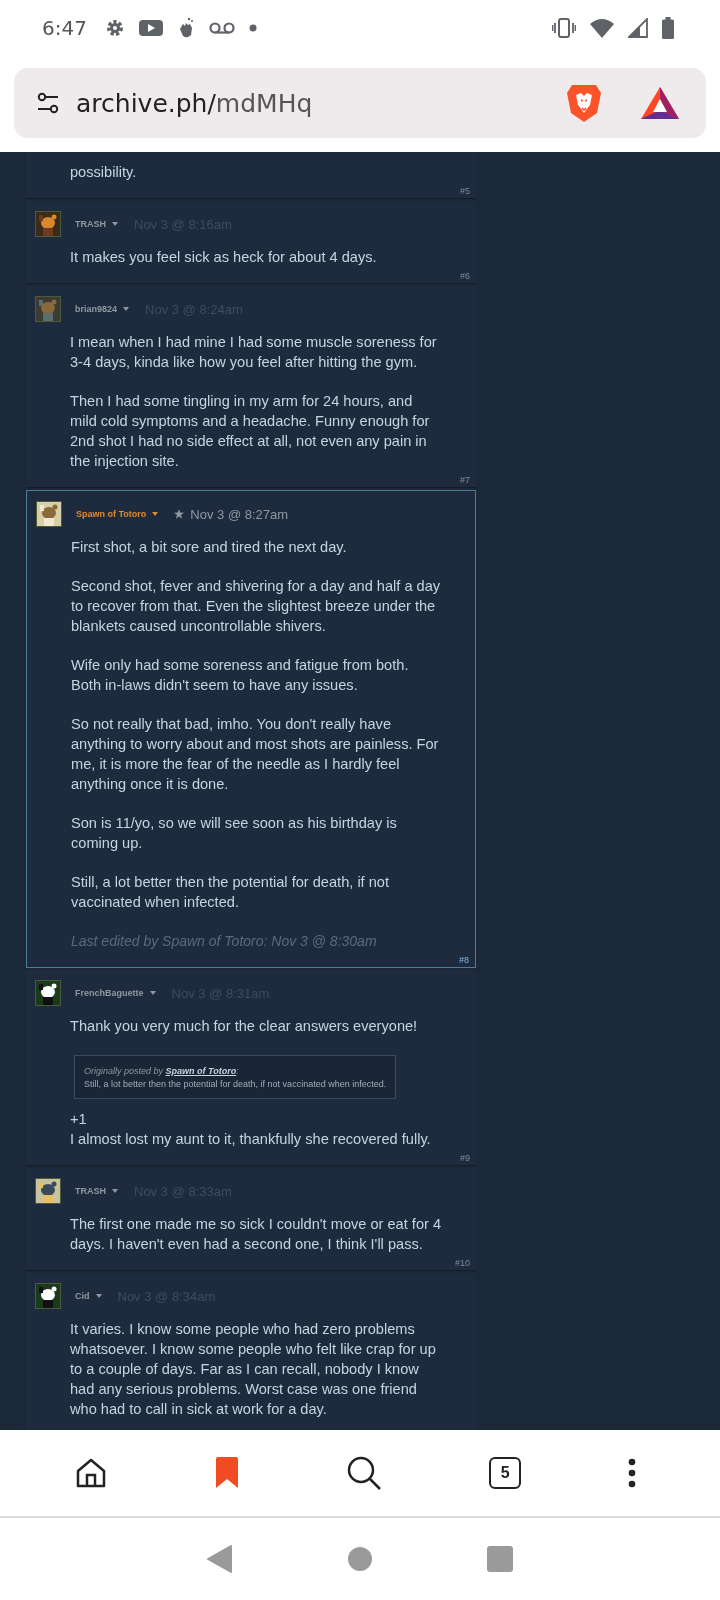  What do you see at coordinates (194, 103) in the screenshot?
I see `url-text: archive.ph/mdMHq` at bounding box center [194, 103].